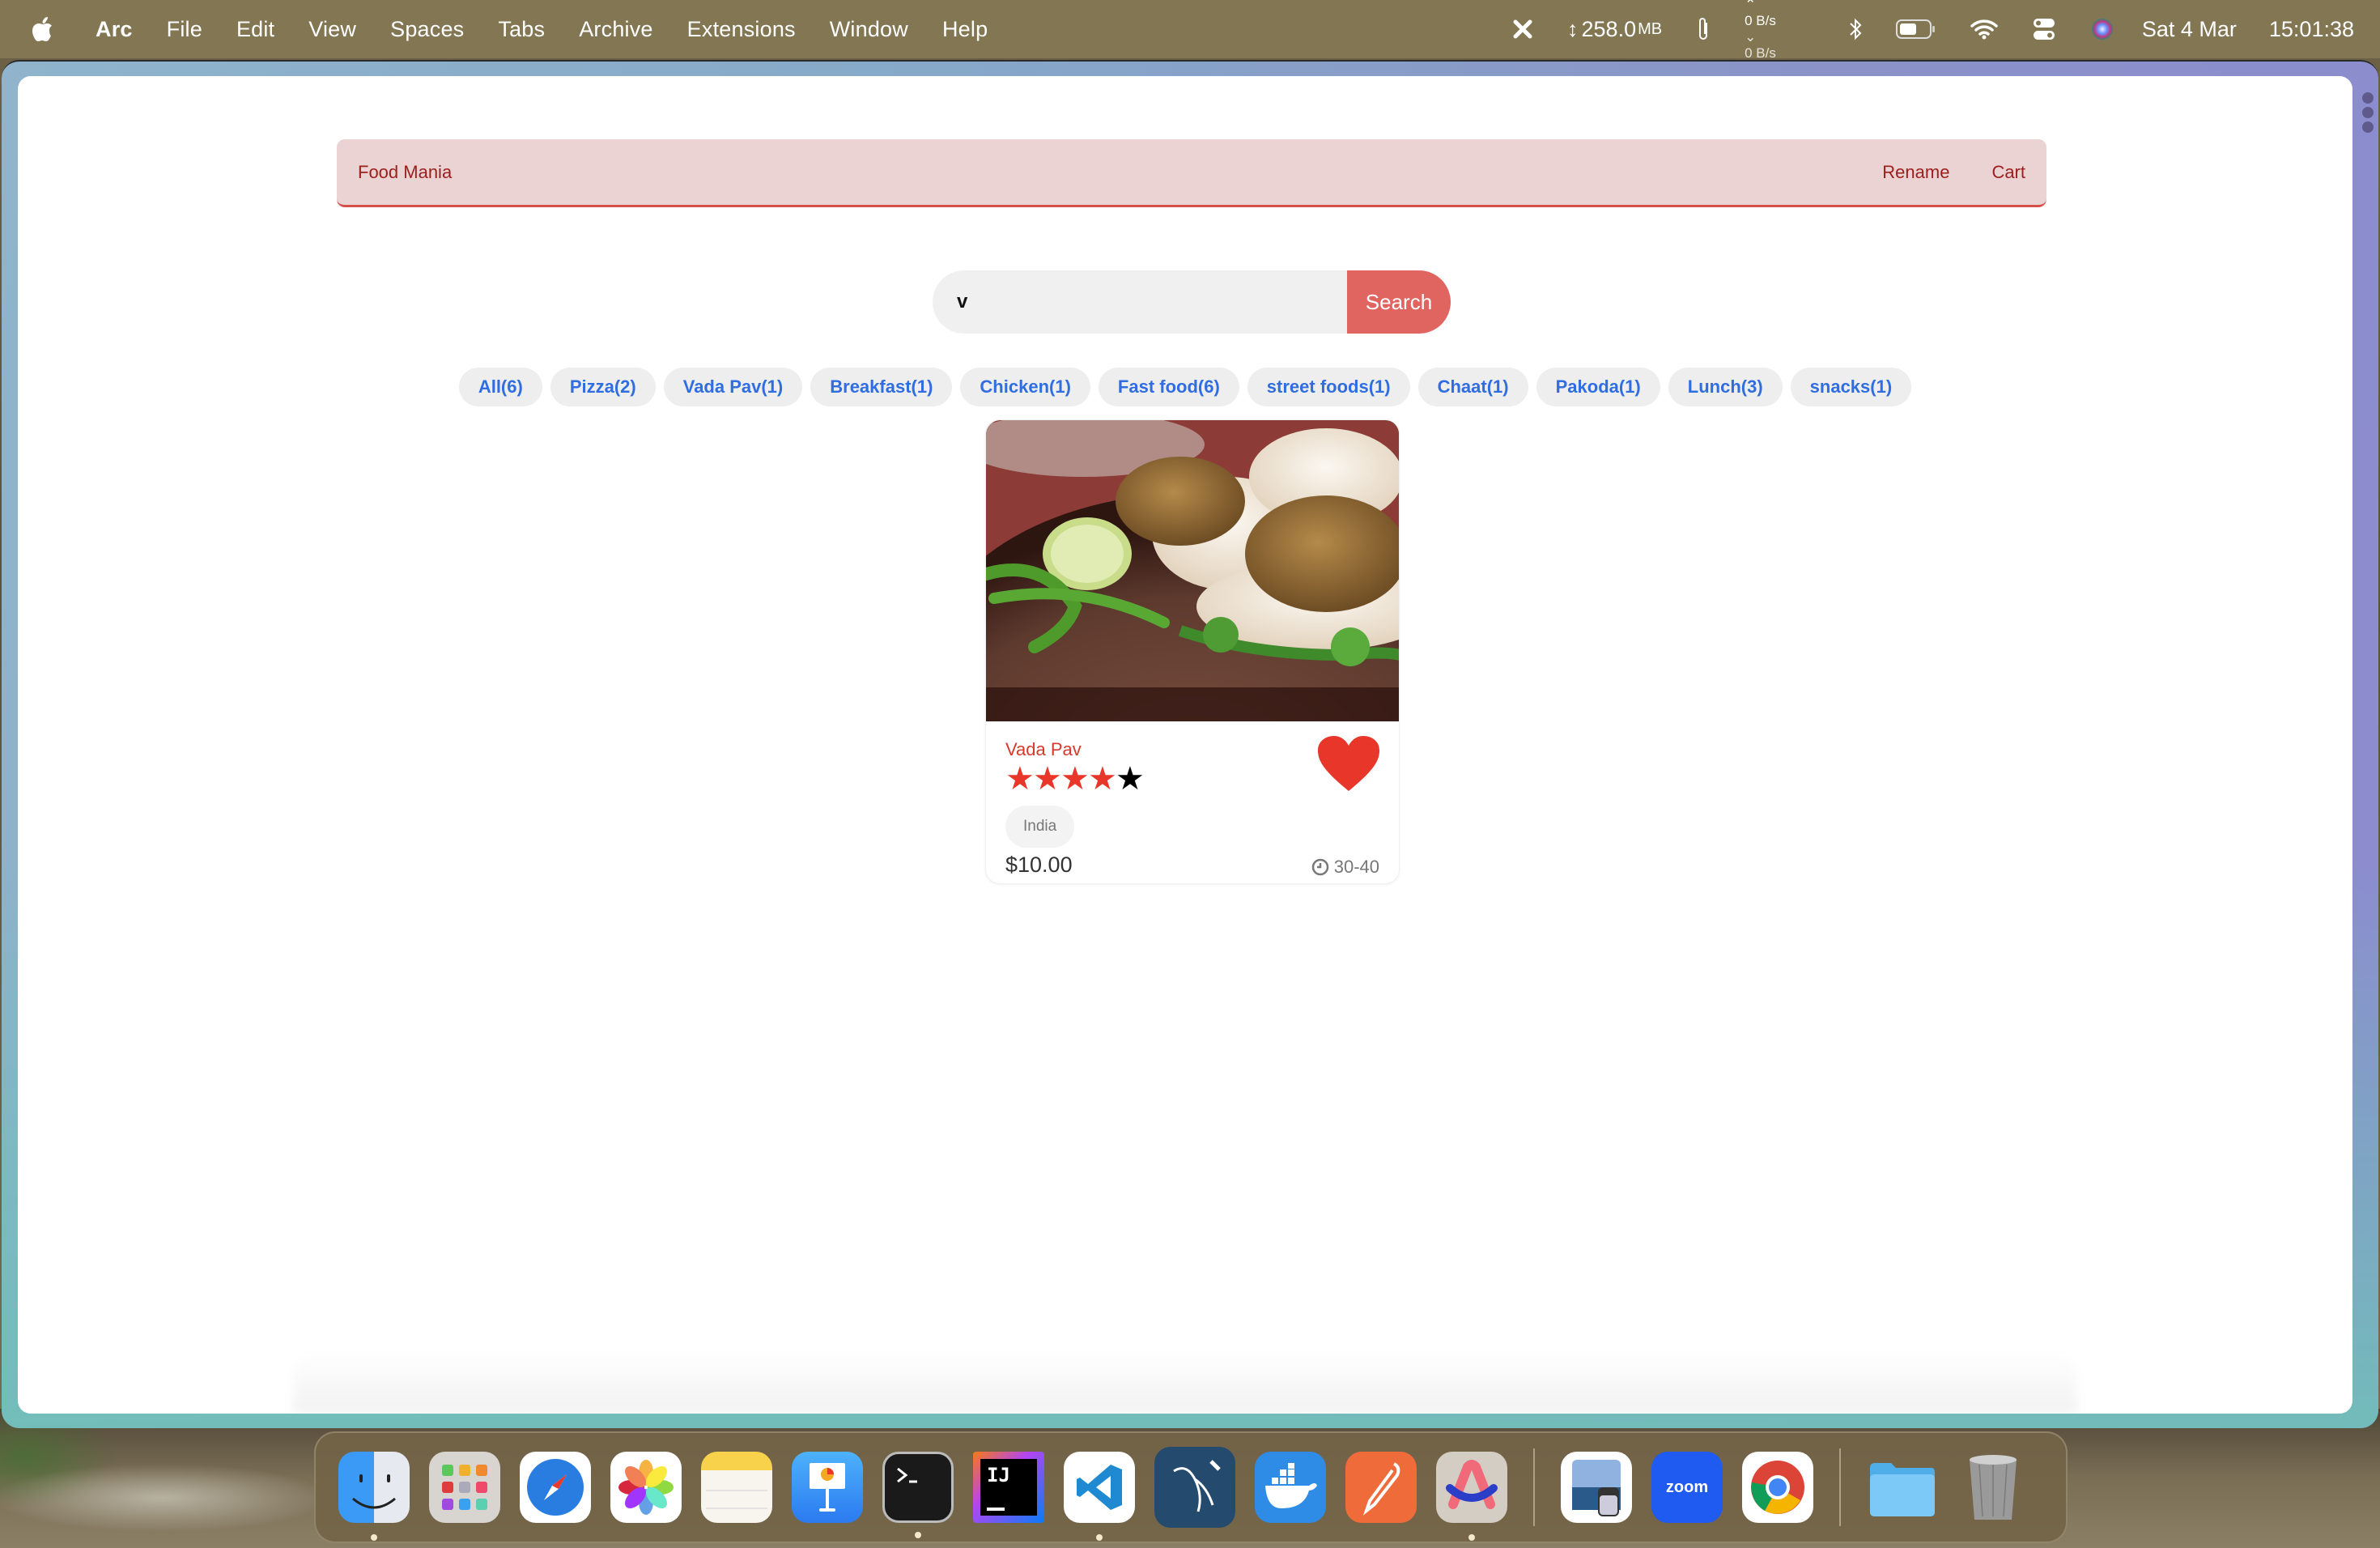 The height and width of the screenshot is (1548, 2380). Describe the element at coordinates (114, 29) in the screenshot. I see `menu-app-name: Arc` at that location.